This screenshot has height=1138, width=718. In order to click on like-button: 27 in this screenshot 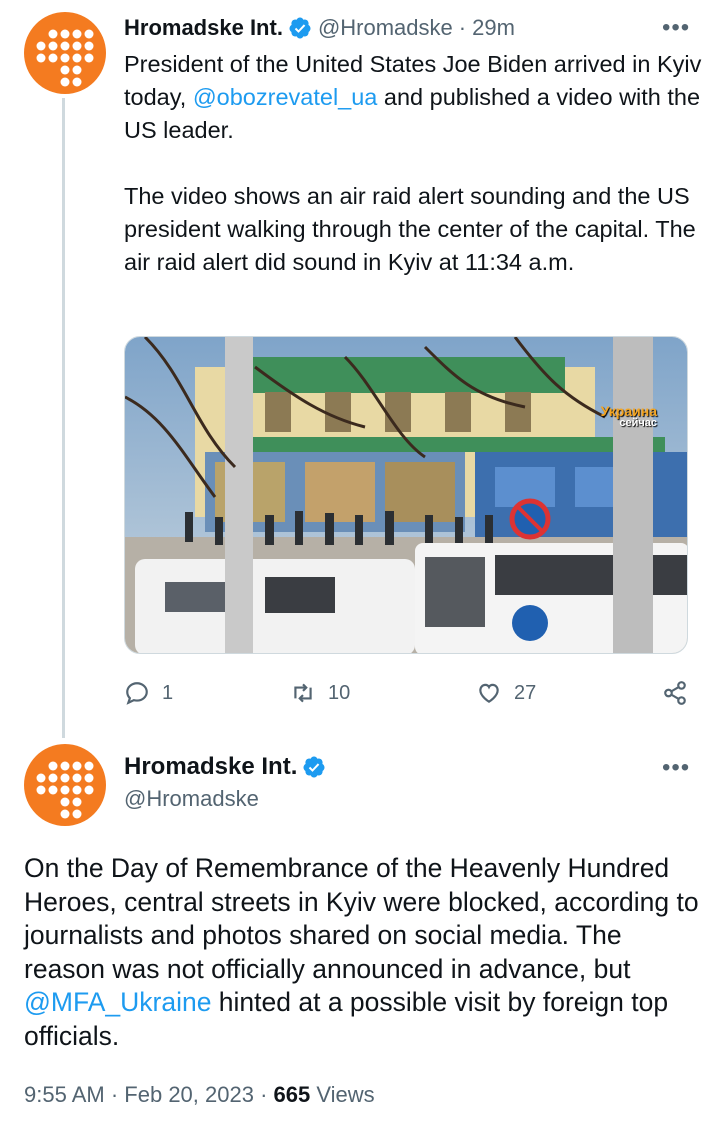, I will do `click(506, 693)`.